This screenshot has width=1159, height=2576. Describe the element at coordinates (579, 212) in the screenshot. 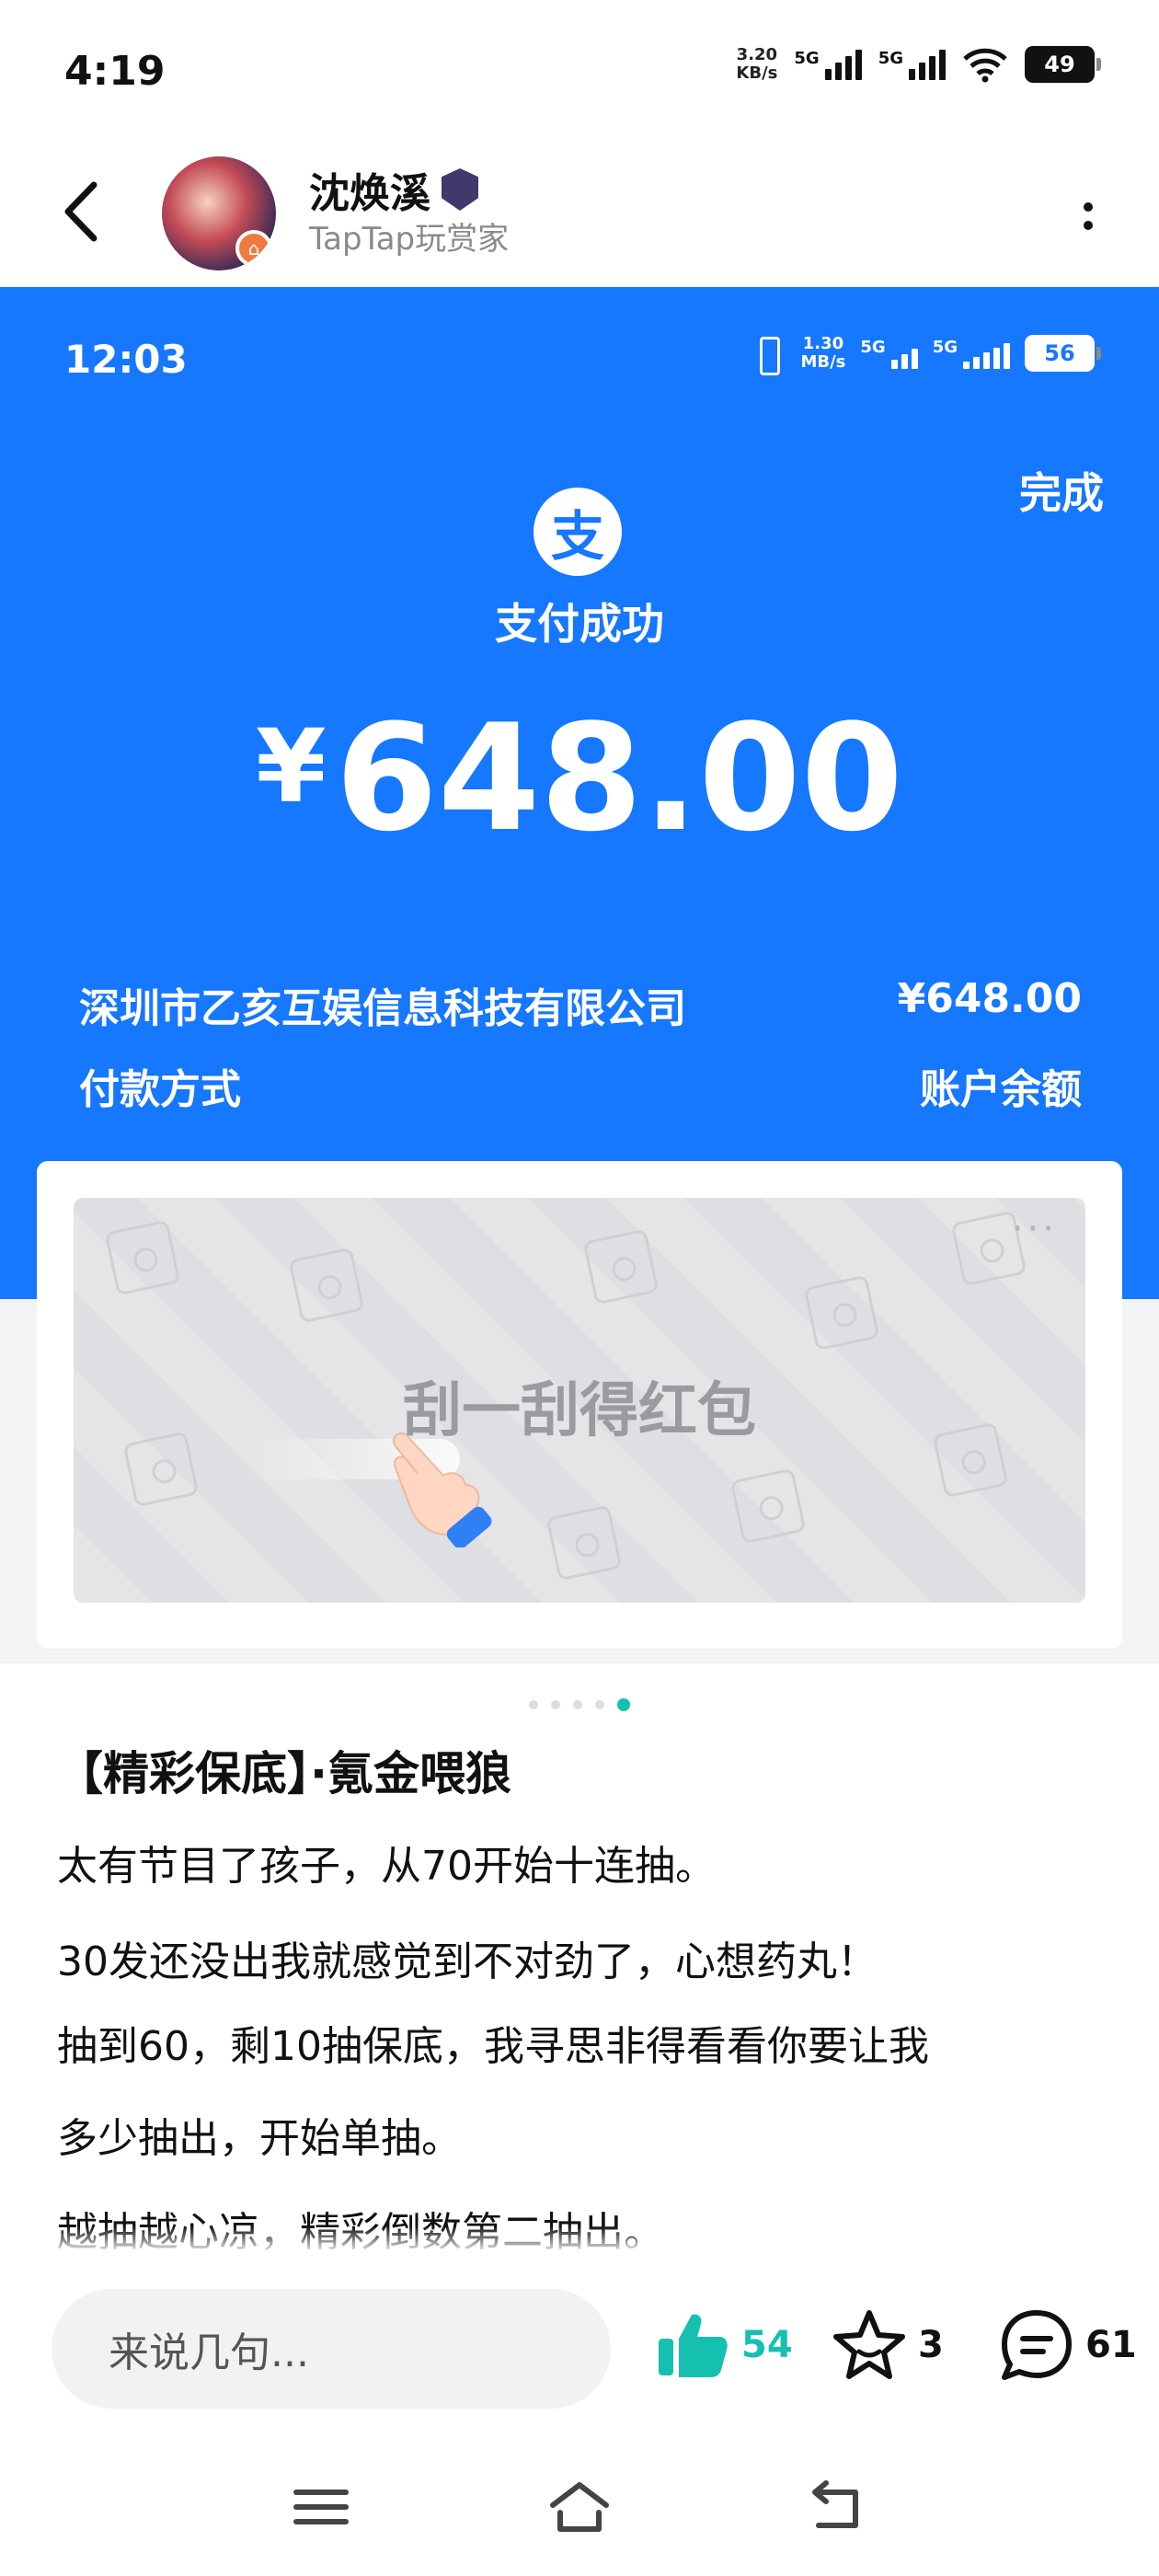

I see `post-header: ⌂ 沈焕溪 TapTap玩赏家` at that location.